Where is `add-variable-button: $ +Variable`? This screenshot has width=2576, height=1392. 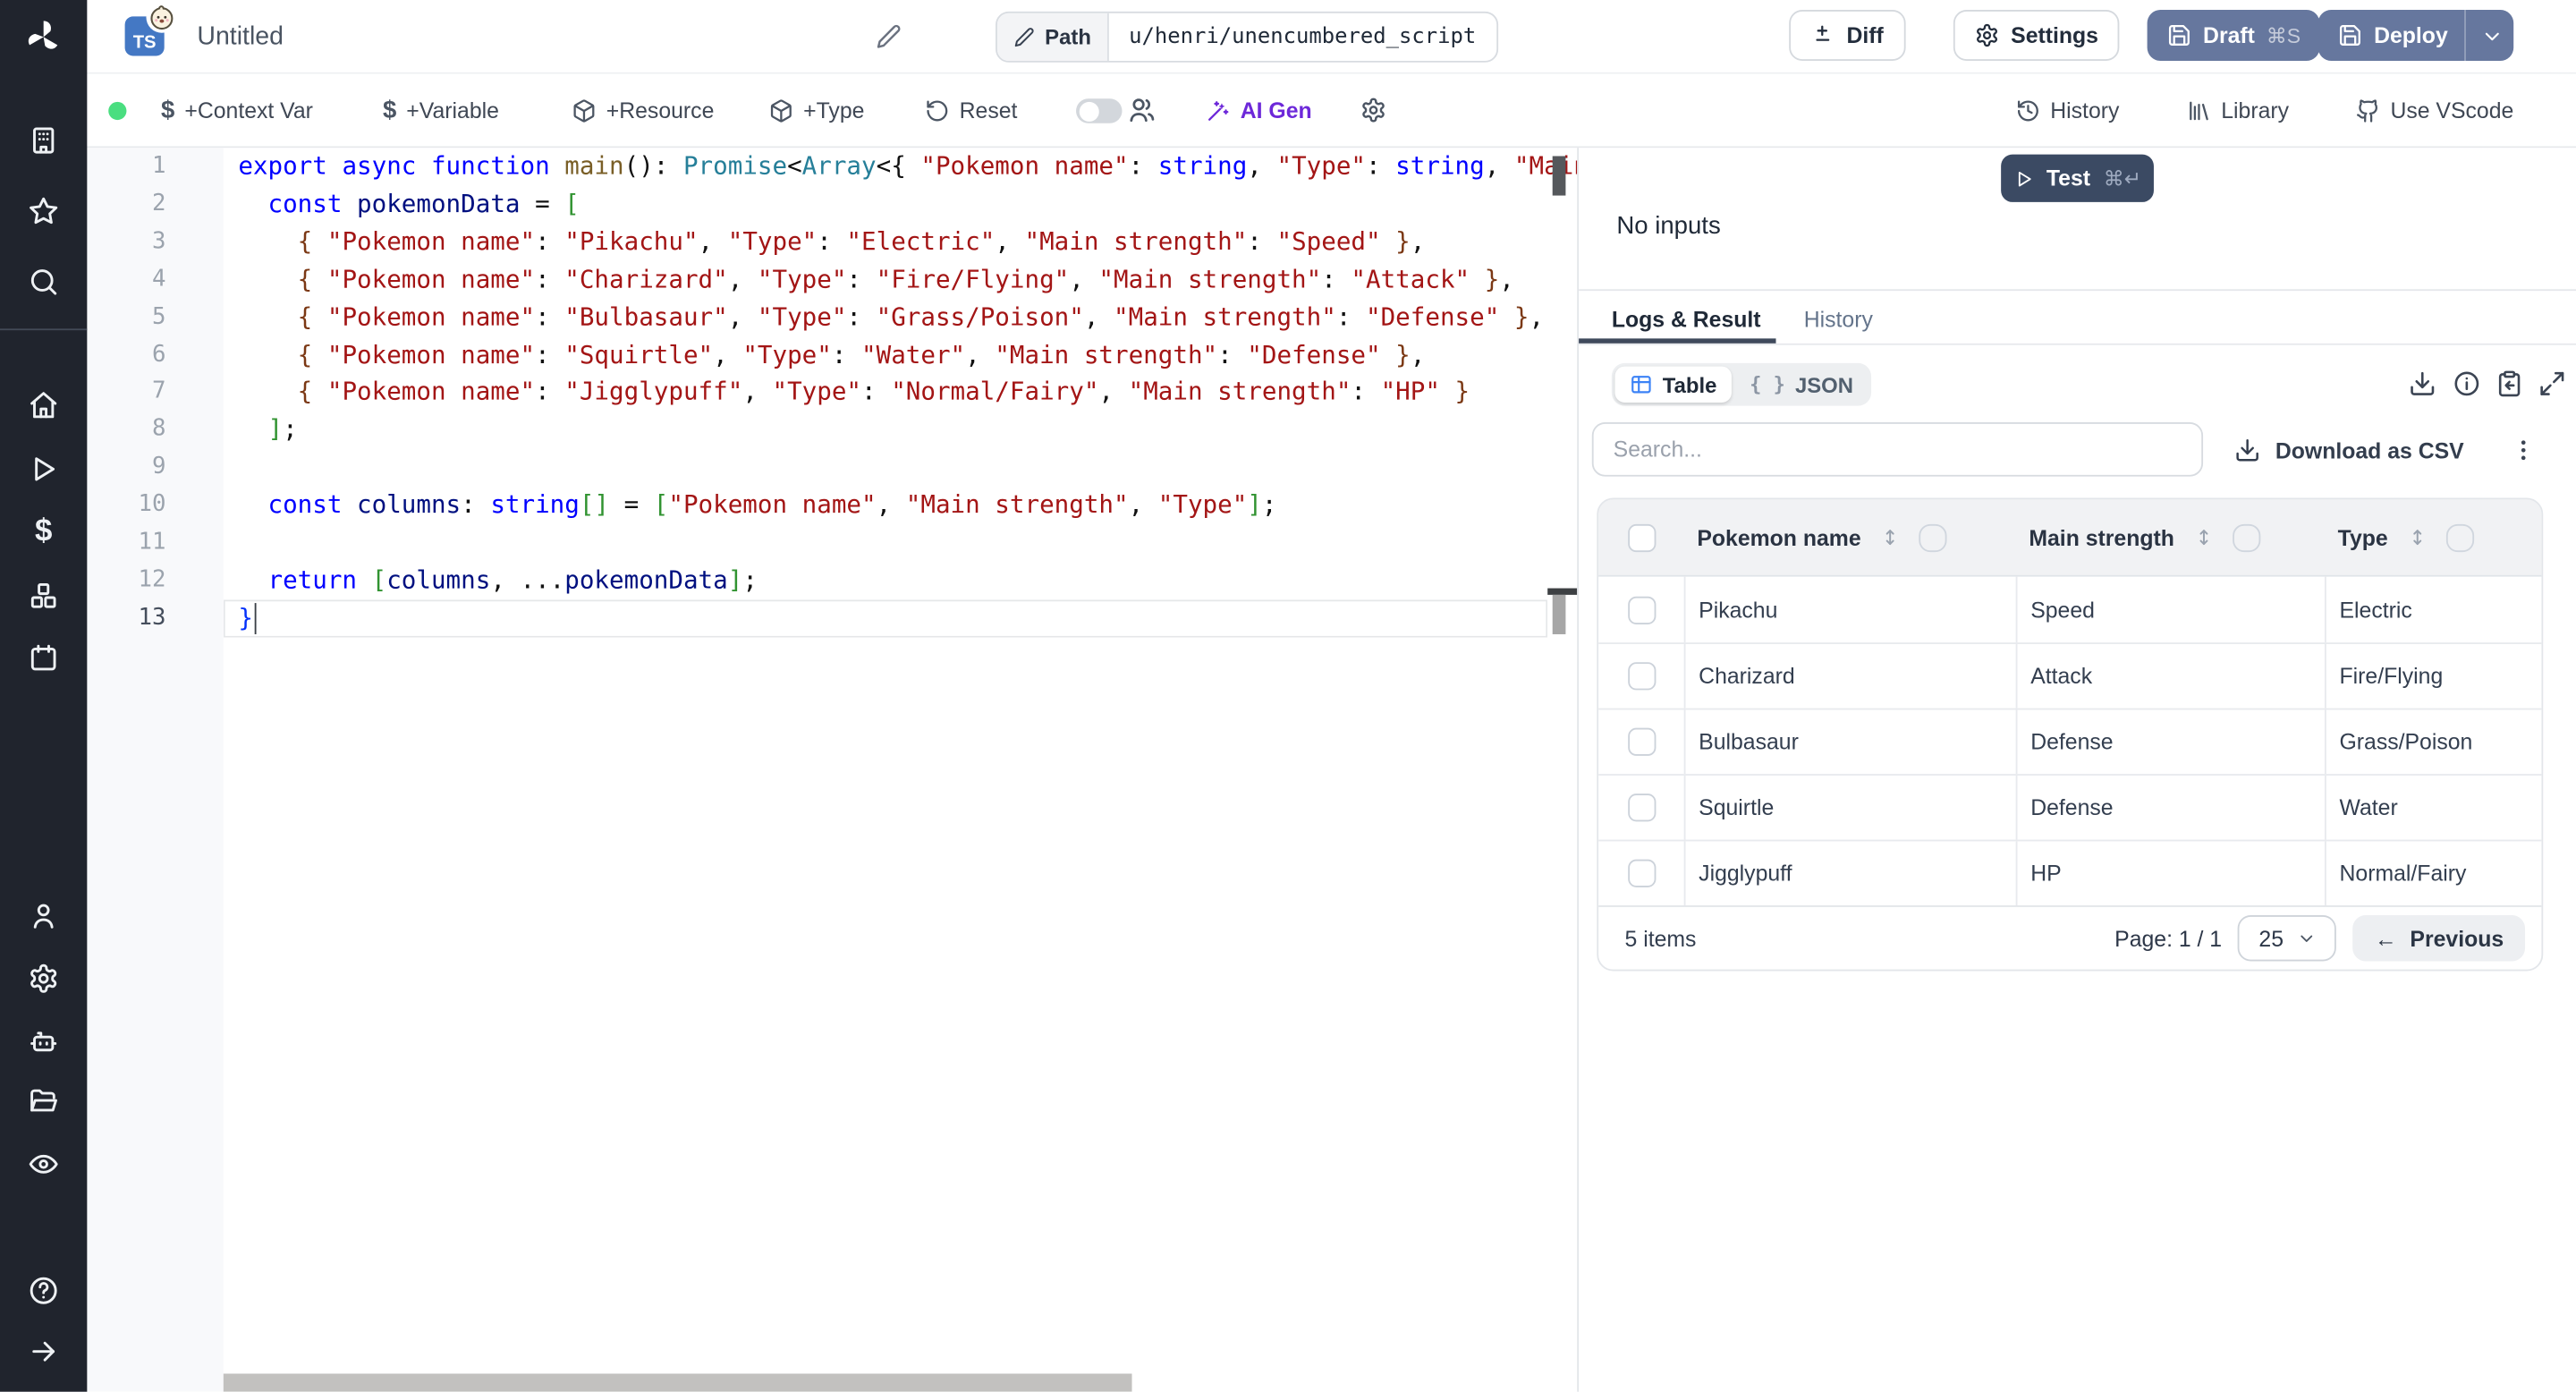 add-variable-button: $ +Variable is located at coordinates (441, 110).